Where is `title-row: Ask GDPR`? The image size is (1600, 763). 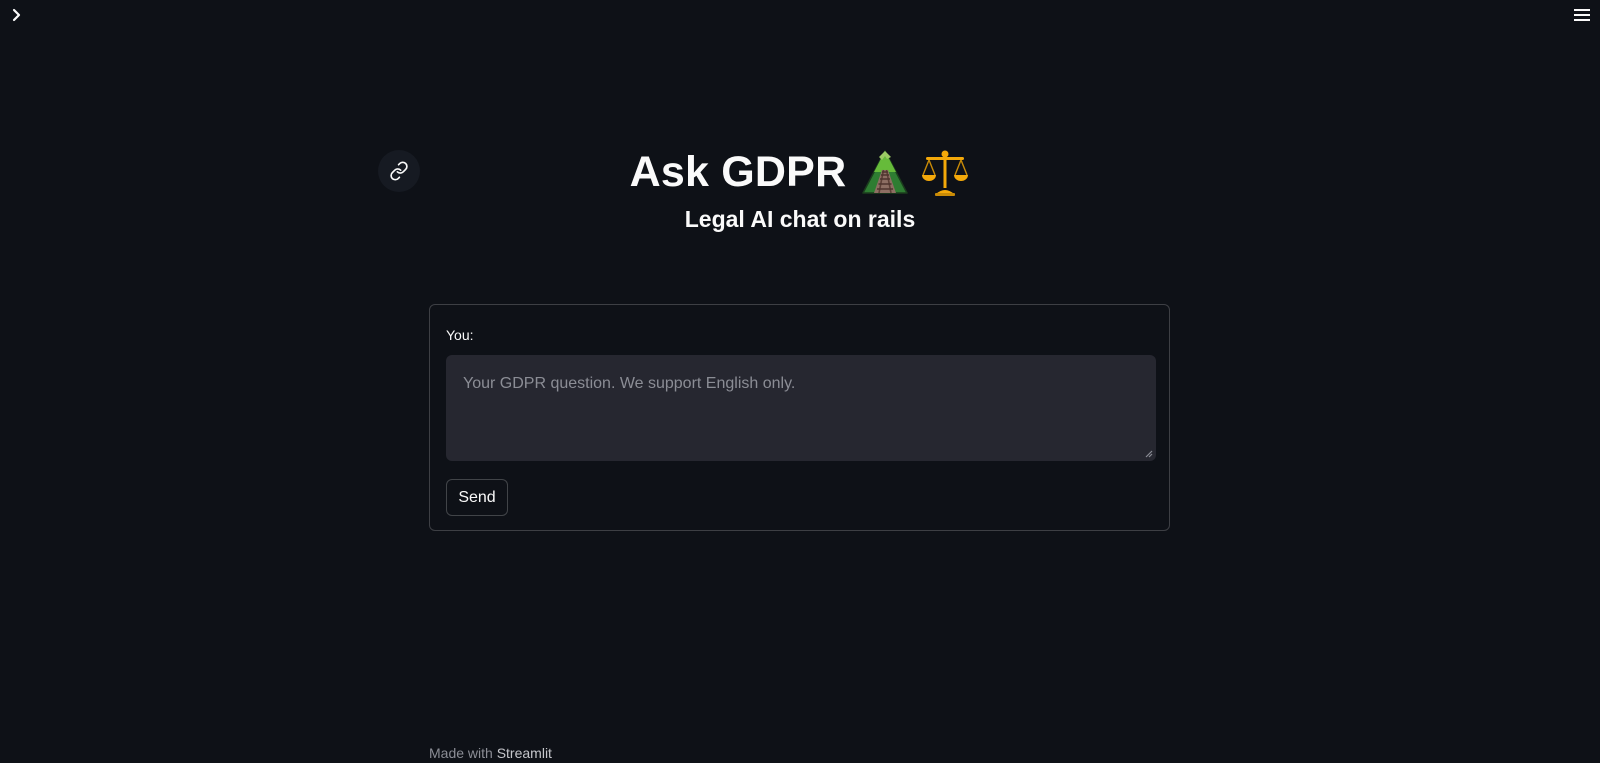 title-row: Ask GDPR is located at coordinates (800, 172).